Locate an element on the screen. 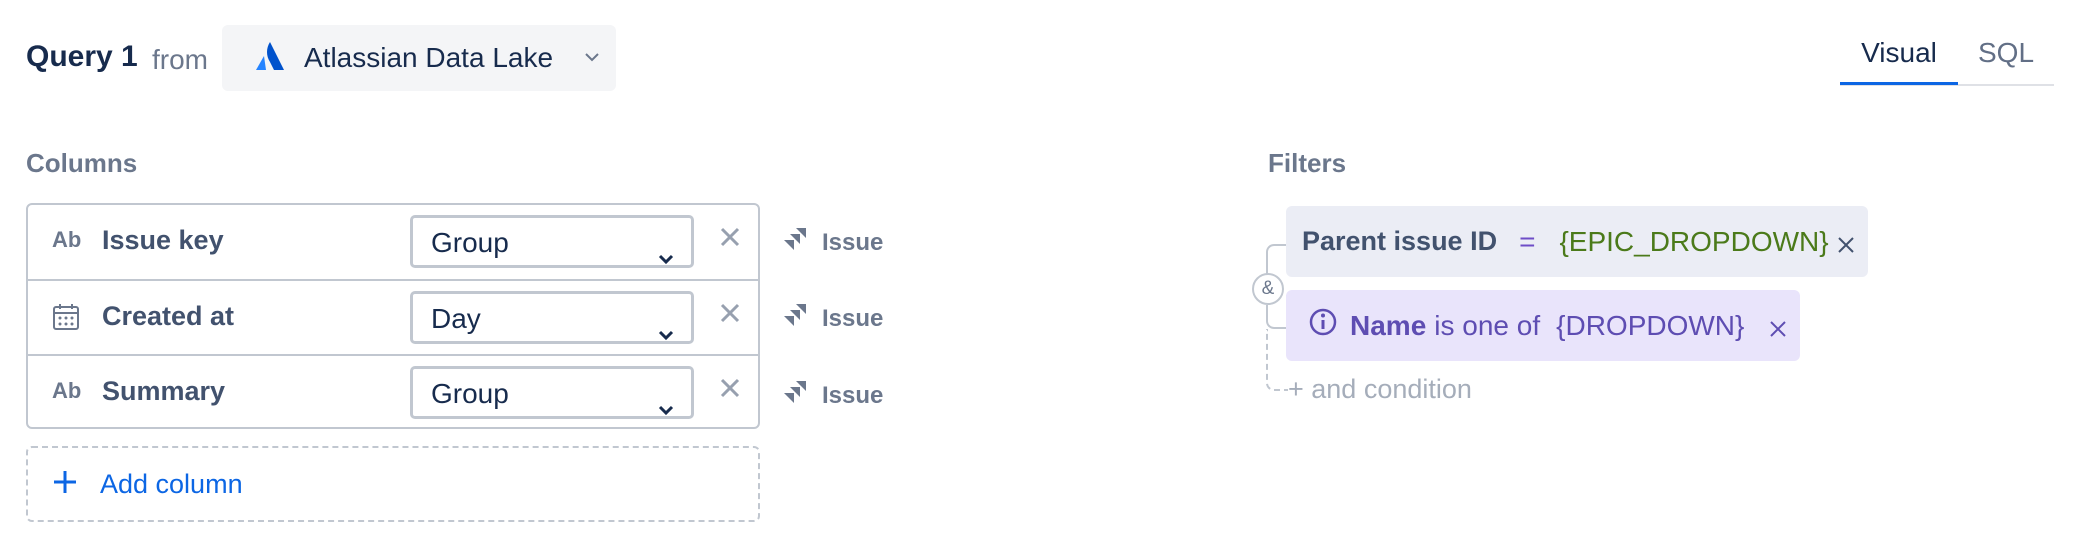 This screenshot has width=2074, height=558. add-column-button: Add column is located at coordinates (393, 484).